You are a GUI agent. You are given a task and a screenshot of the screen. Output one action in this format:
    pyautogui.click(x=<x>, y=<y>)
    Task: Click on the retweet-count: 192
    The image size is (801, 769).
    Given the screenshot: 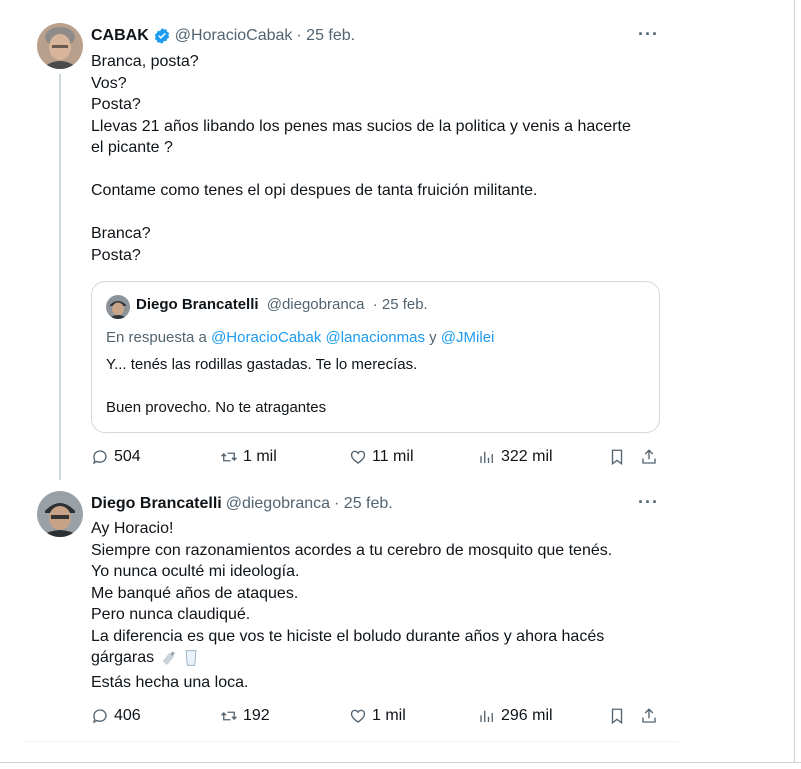 What is the action you would take?
    pyautogui.click(x=256, y=715)
    